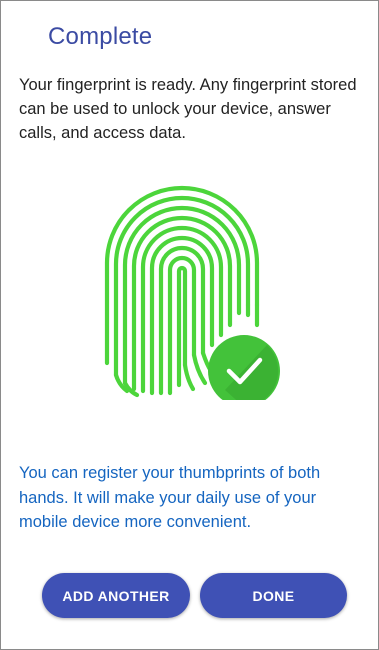  Describe the element at coordinates (116, 595) in the screenshot. I see `add-another-button: ADD ANOTHER` at that location.